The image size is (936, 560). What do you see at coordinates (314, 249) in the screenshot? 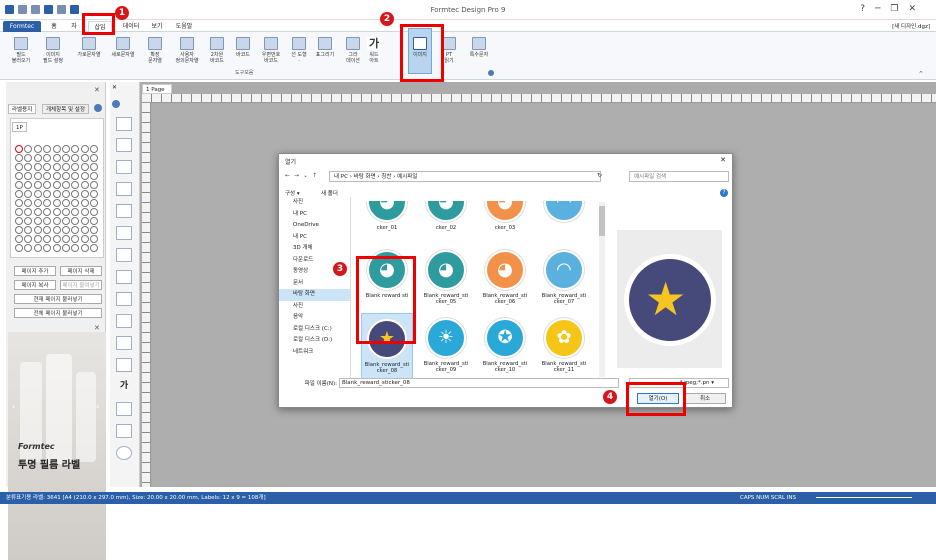
I see `nav-item: 3D 개체` at bounding box center [314, 249].